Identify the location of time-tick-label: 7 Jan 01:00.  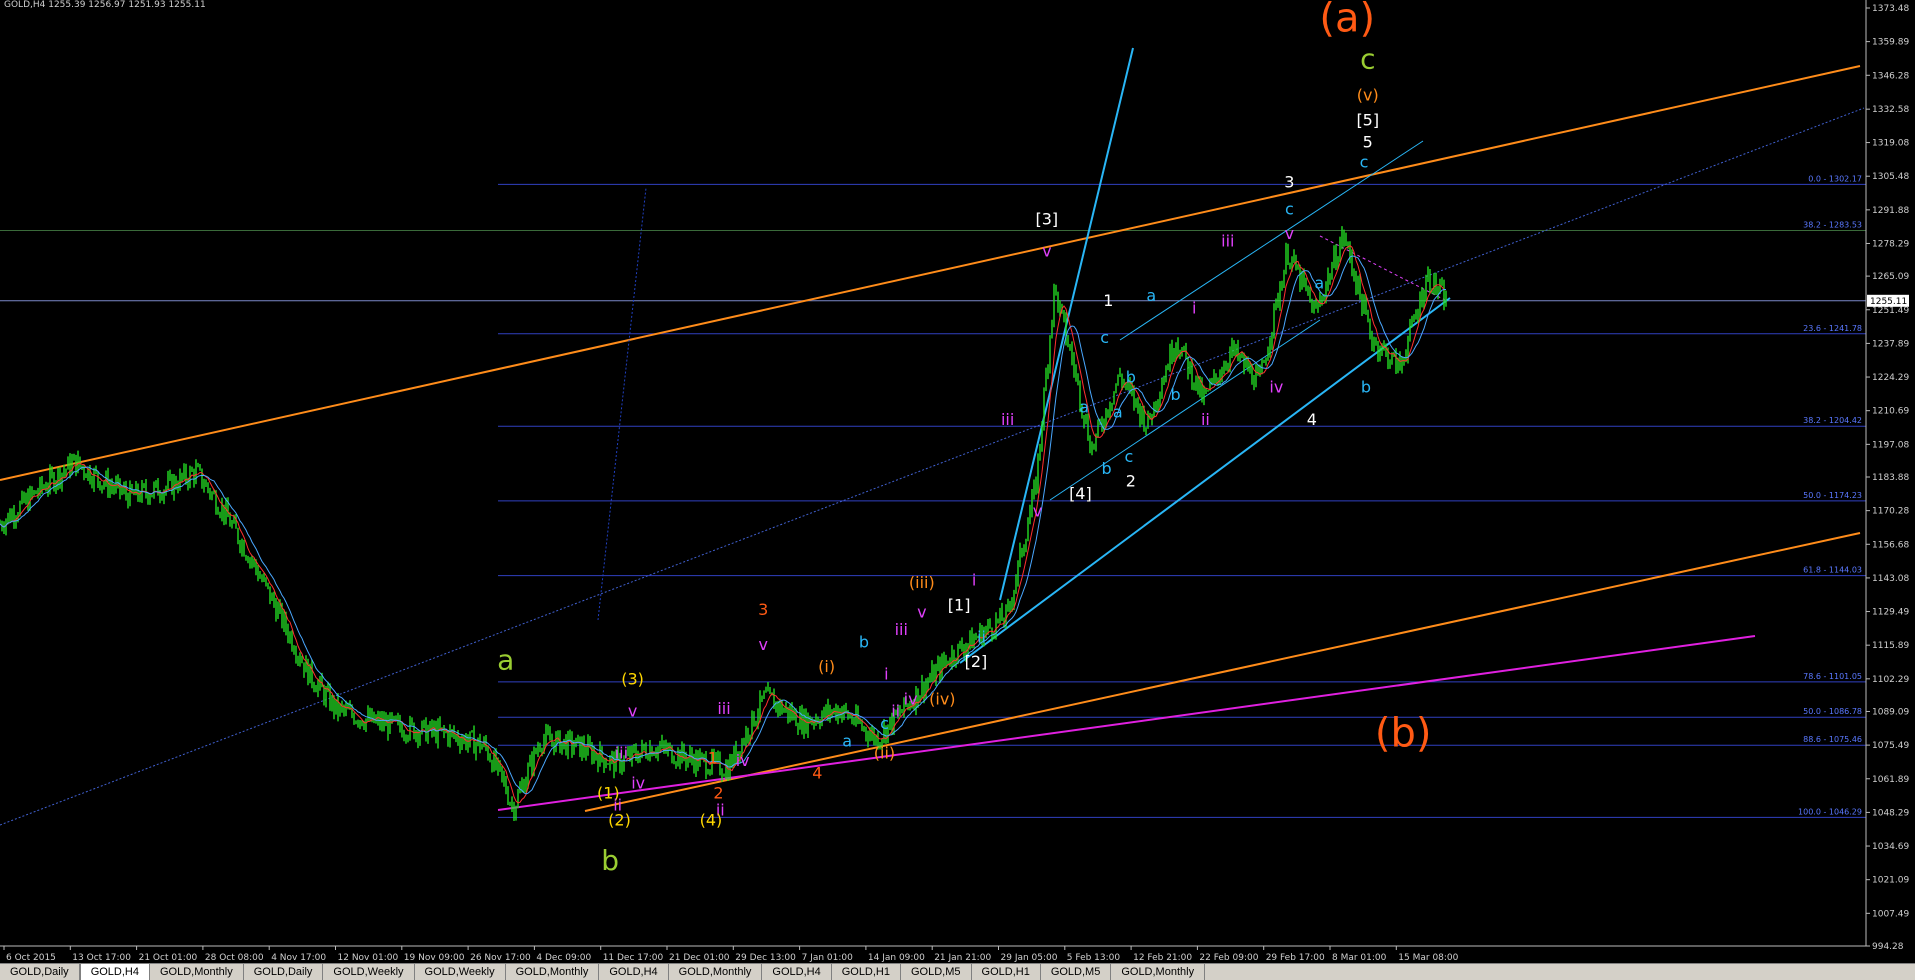
(828, 958).